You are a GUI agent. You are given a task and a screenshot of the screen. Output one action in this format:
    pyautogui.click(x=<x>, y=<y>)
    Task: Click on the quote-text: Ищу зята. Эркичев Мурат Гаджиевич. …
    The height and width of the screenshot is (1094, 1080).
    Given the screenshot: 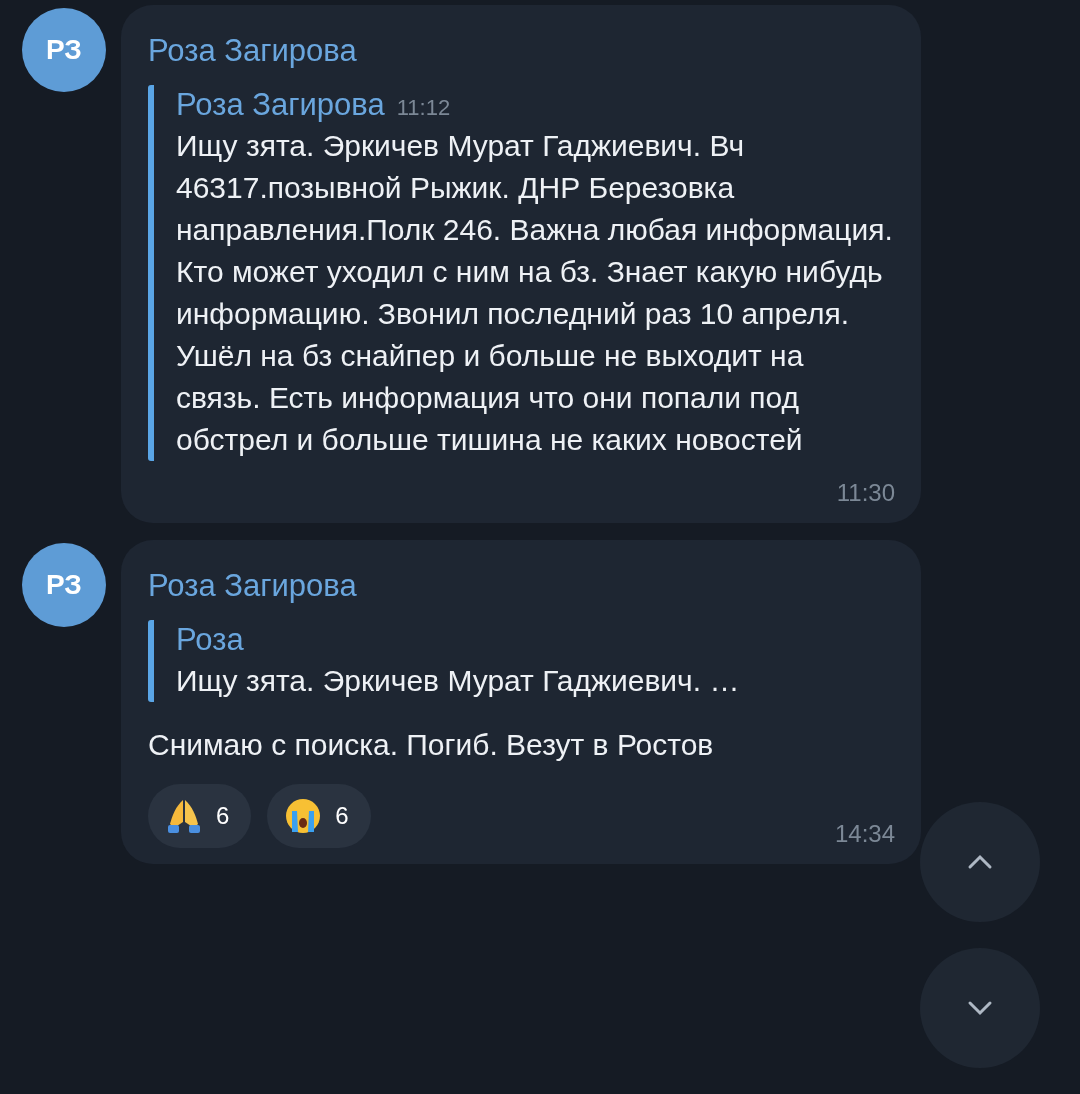 What is the action you would take?
    pyautogui.click(x=458, y=681)
    